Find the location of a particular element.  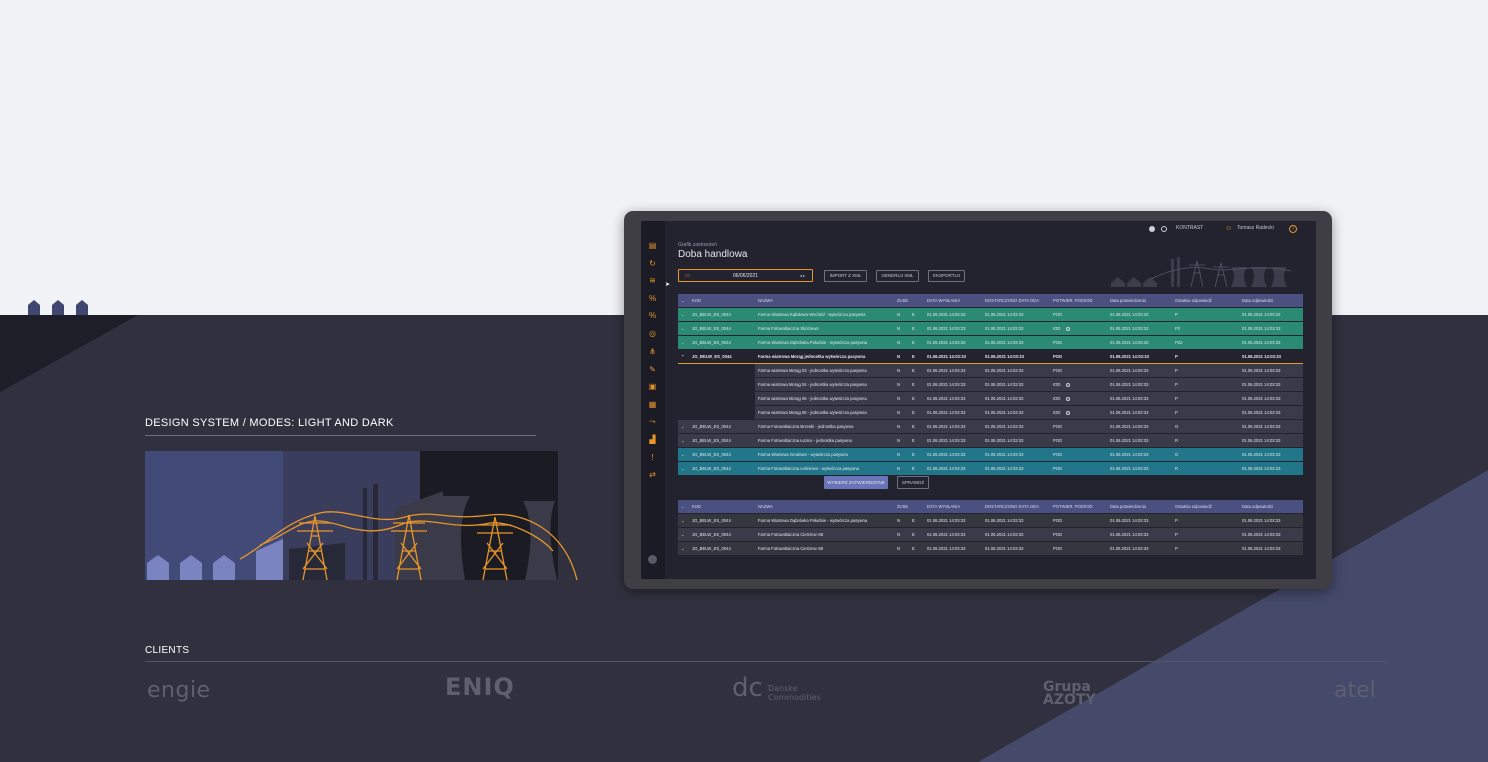

cell-zuse-e: E is located at coordinates (917, 454).